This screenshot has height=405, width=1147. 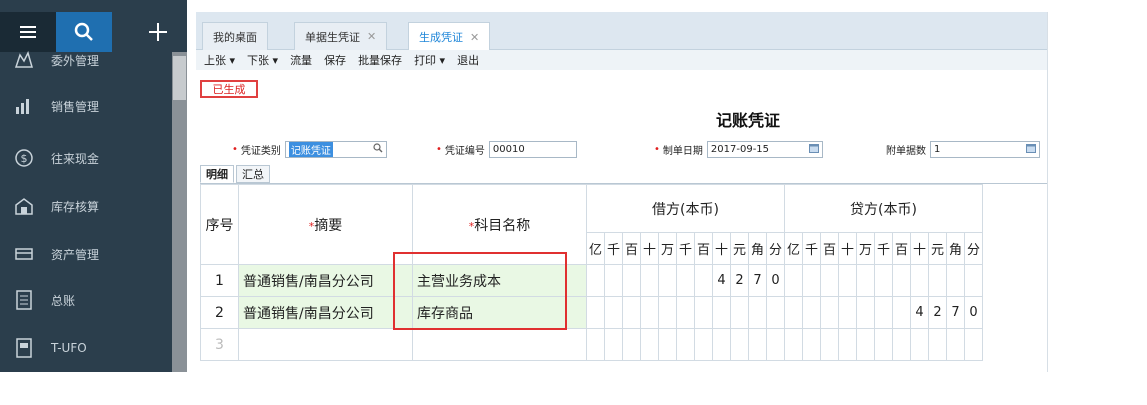 What do you see at coordinates (325, 280) in the screenshot?
I see `row-summary: 普通销售/南昌分公司` at bounding box center [325, 280].